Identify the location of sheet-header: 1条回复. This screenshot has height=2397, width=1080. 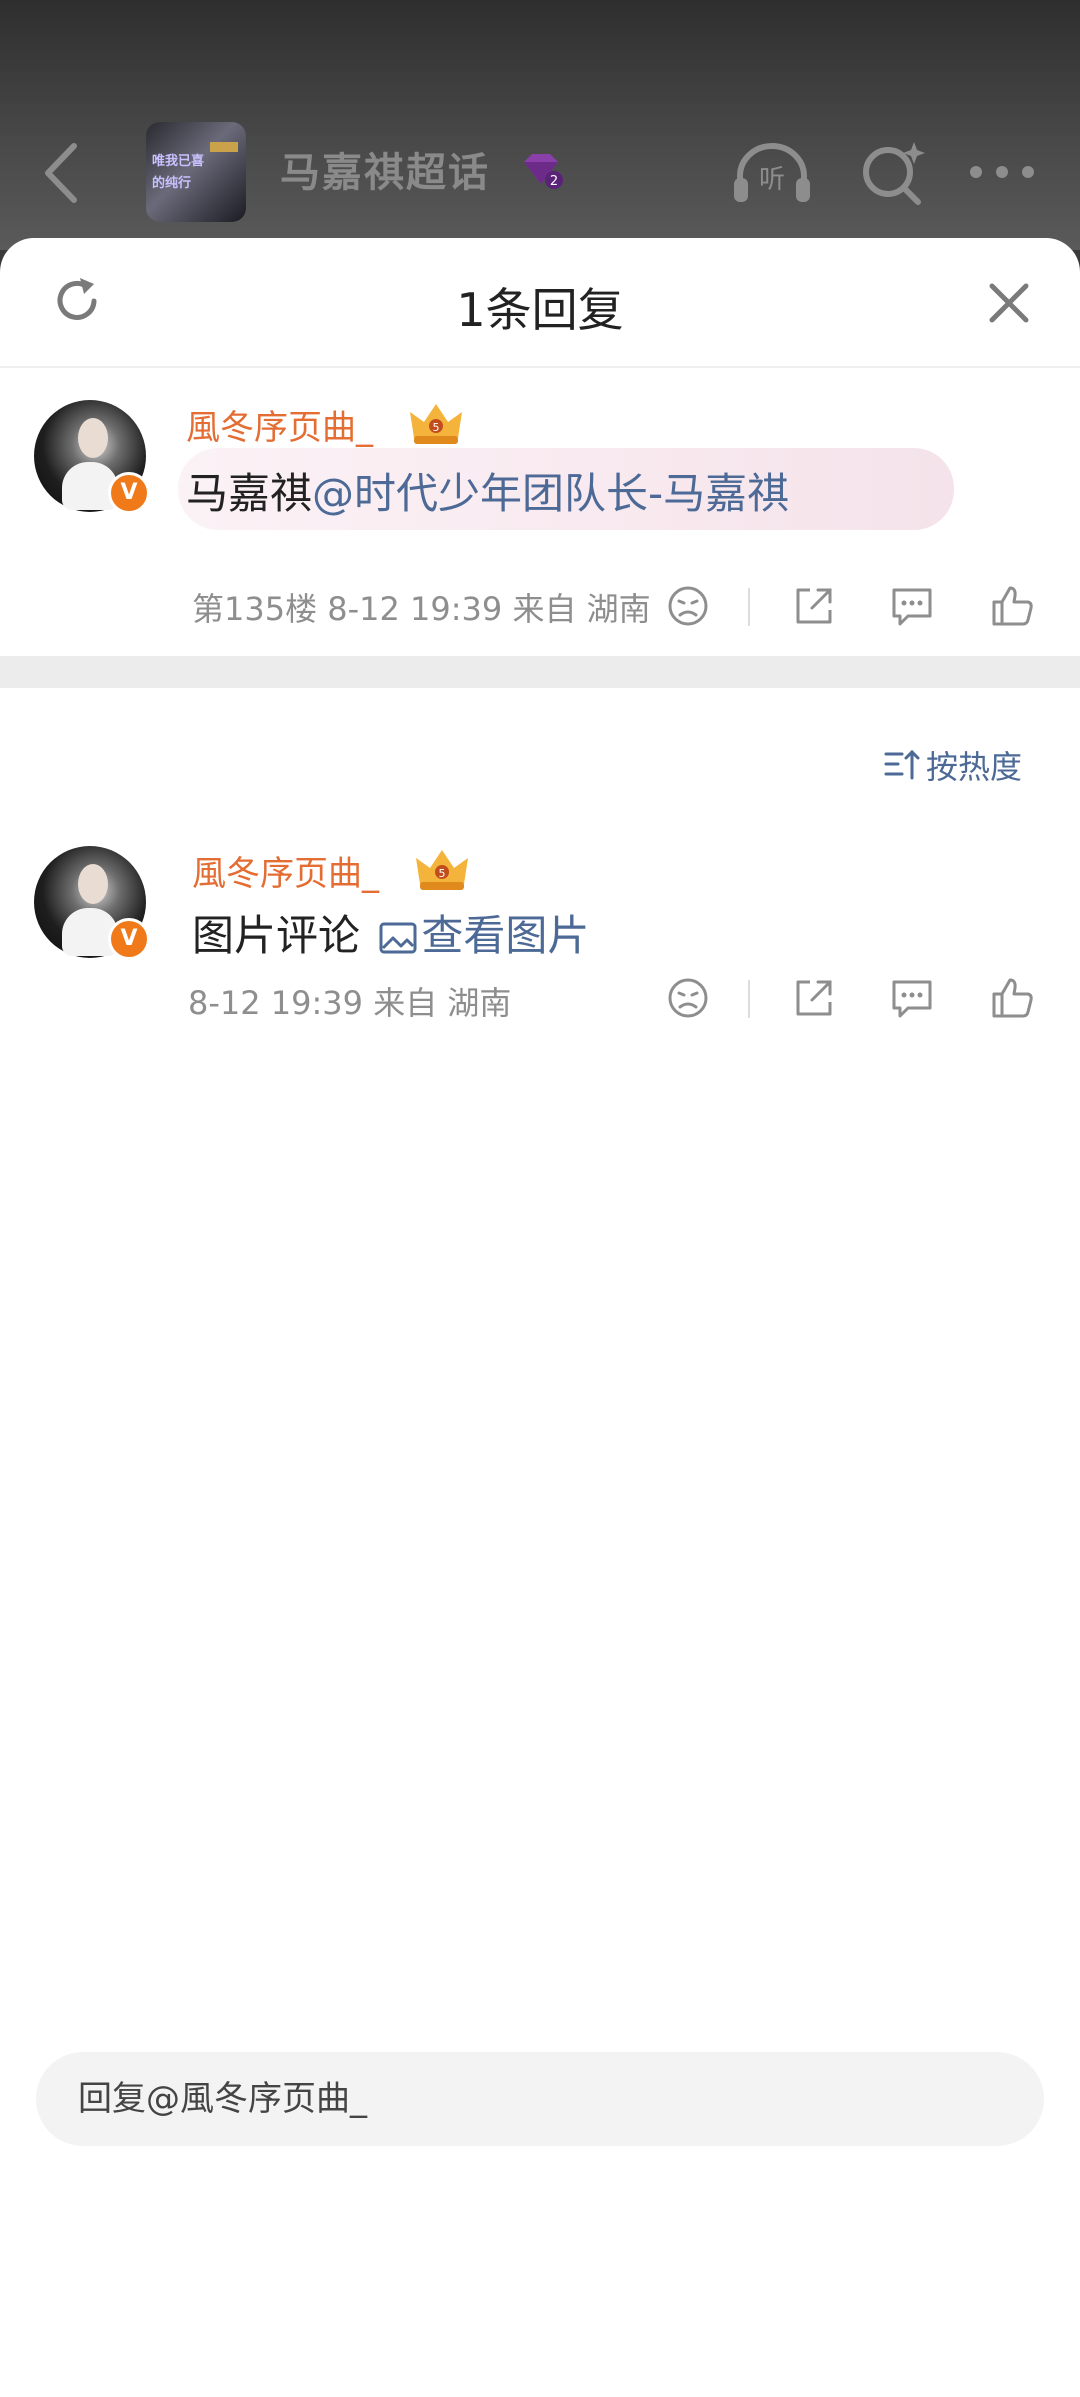
(540, 303).